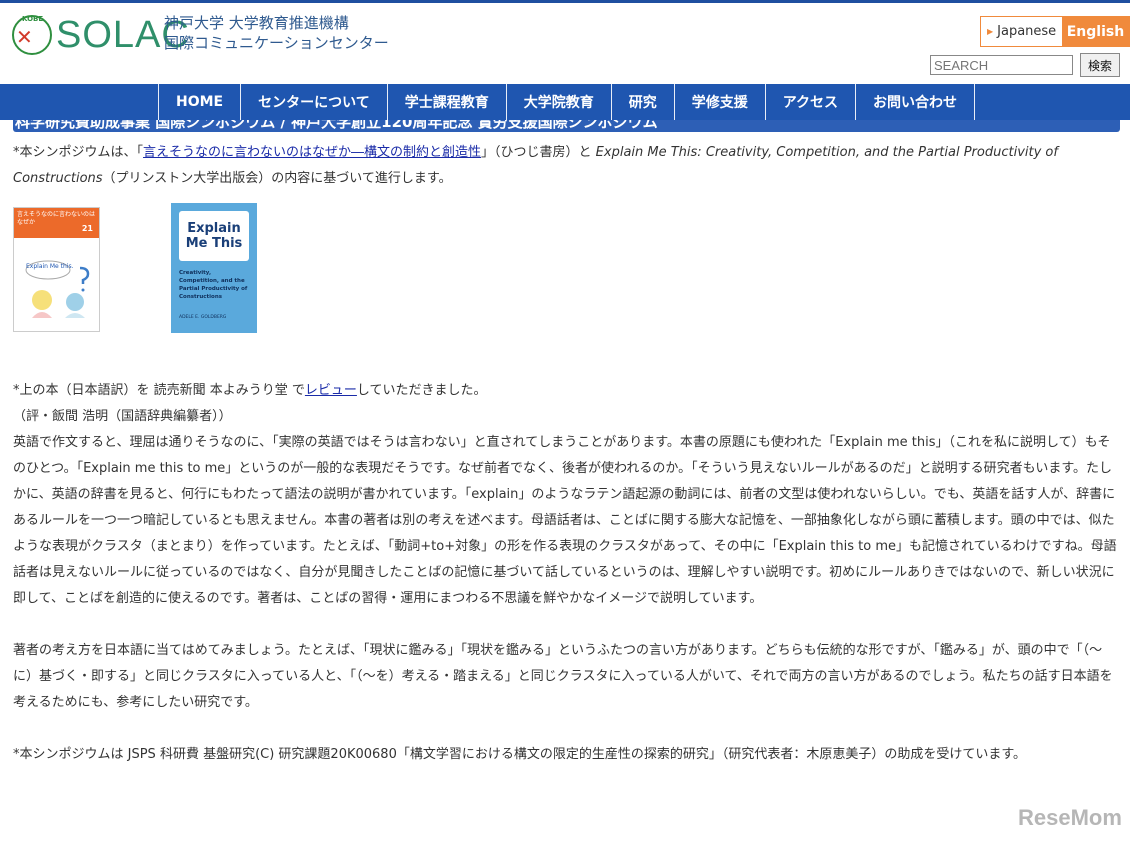 The height and width of the screenshot is (844, 1130). I want to click on nav-item-7: お問い合わせ, so click(915, 102).